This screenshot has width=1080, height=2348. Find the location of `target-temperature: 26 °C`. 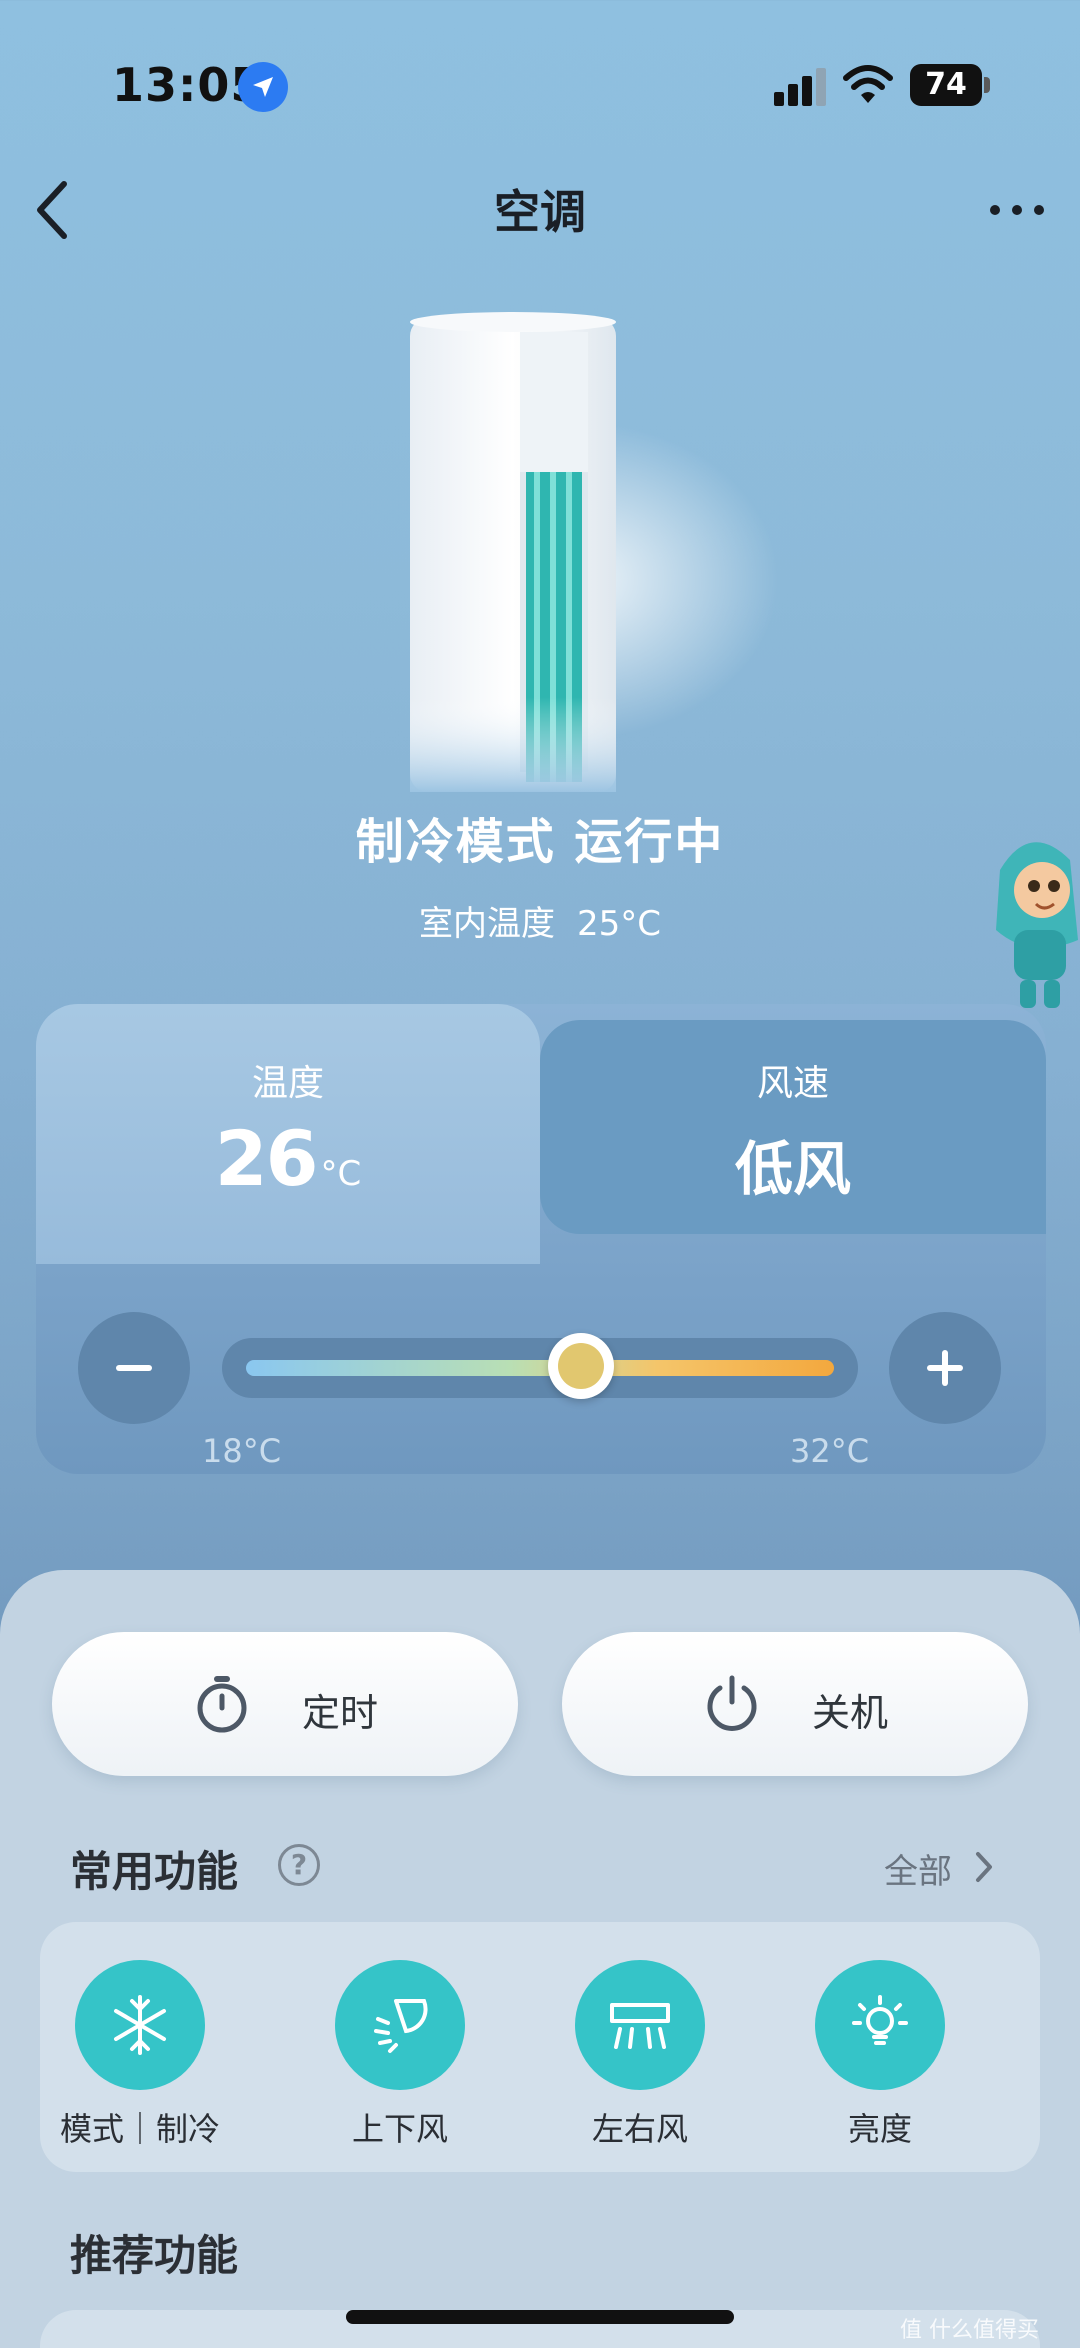

target-temperature: 26 °C is located at coordinates (288, 1158).